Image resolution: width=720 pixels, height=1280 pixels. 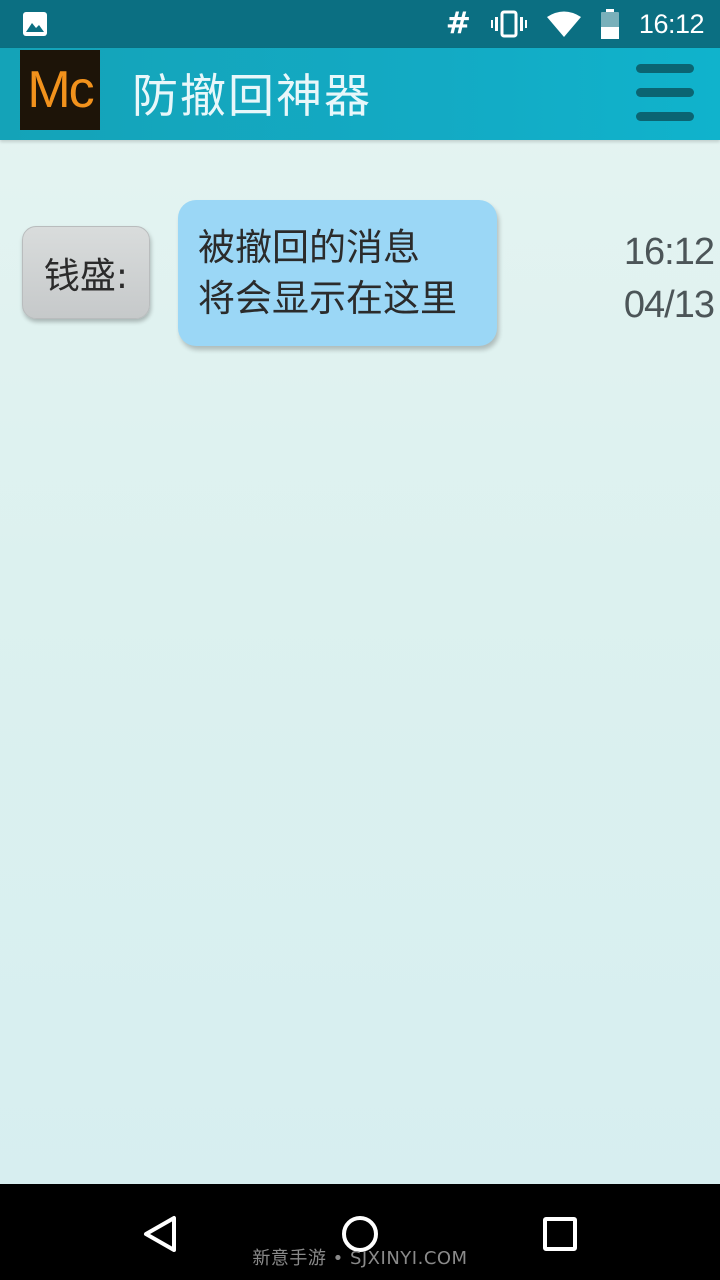 What do you see at coordinates (60, 90) in the screenshot?
I see `app-logo: Mc` at bounding box center [60, 90].